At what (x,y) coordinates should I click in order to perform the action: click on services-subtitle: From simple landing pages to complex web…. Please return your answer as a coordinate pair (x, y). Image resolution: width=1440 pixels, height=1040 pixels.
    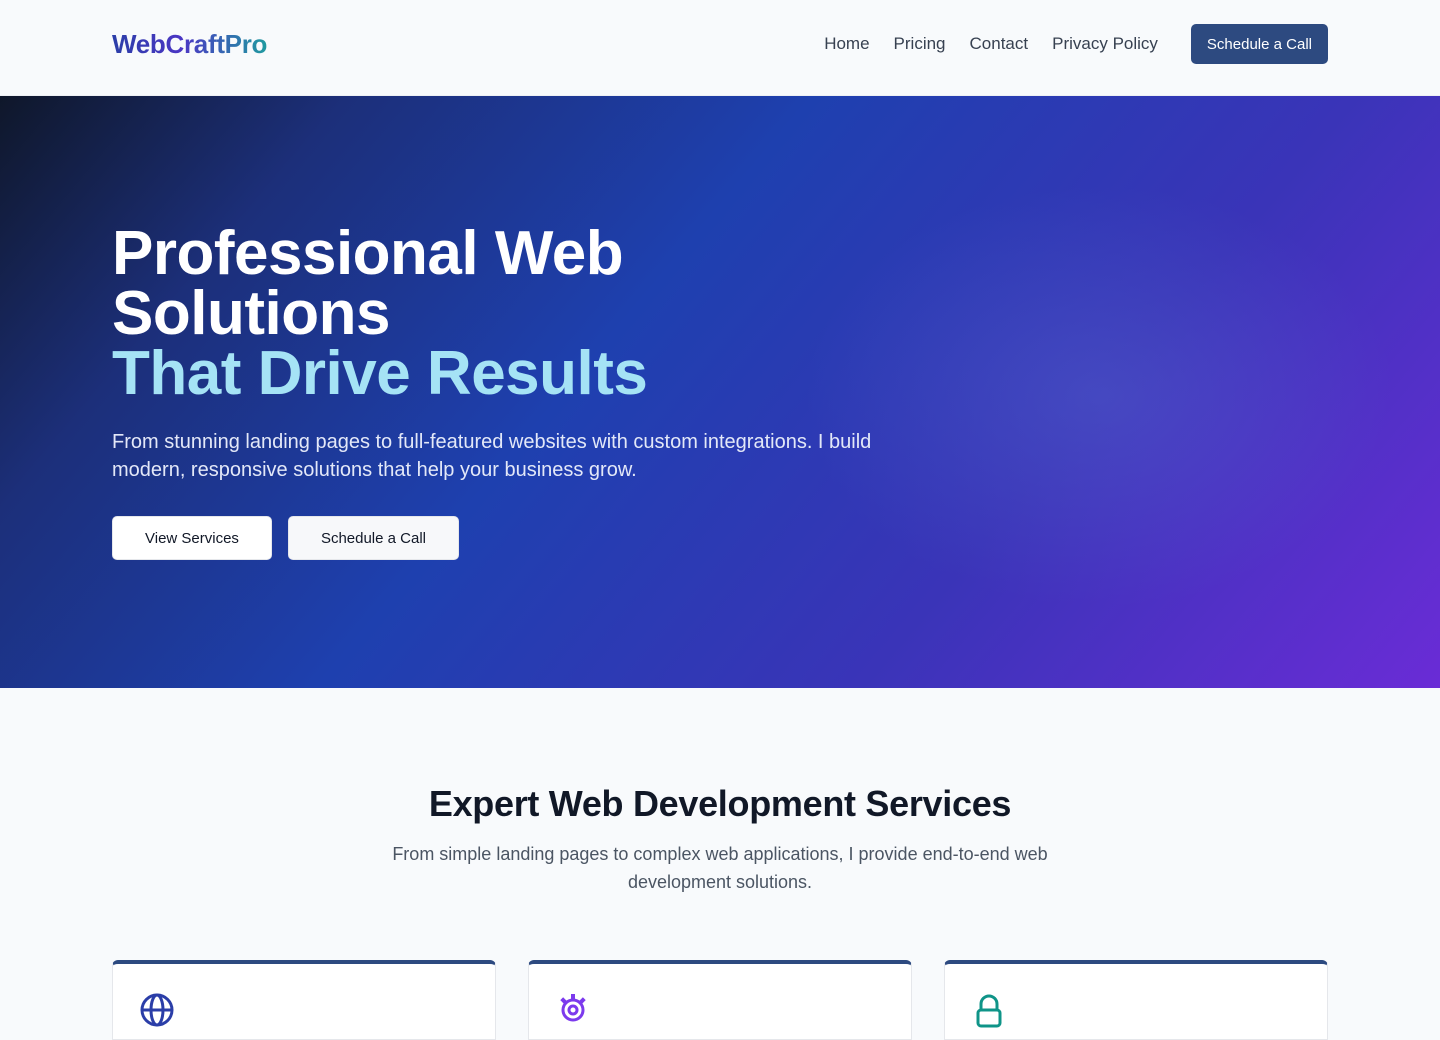
    Looking at the image, I should click on (720, 868).